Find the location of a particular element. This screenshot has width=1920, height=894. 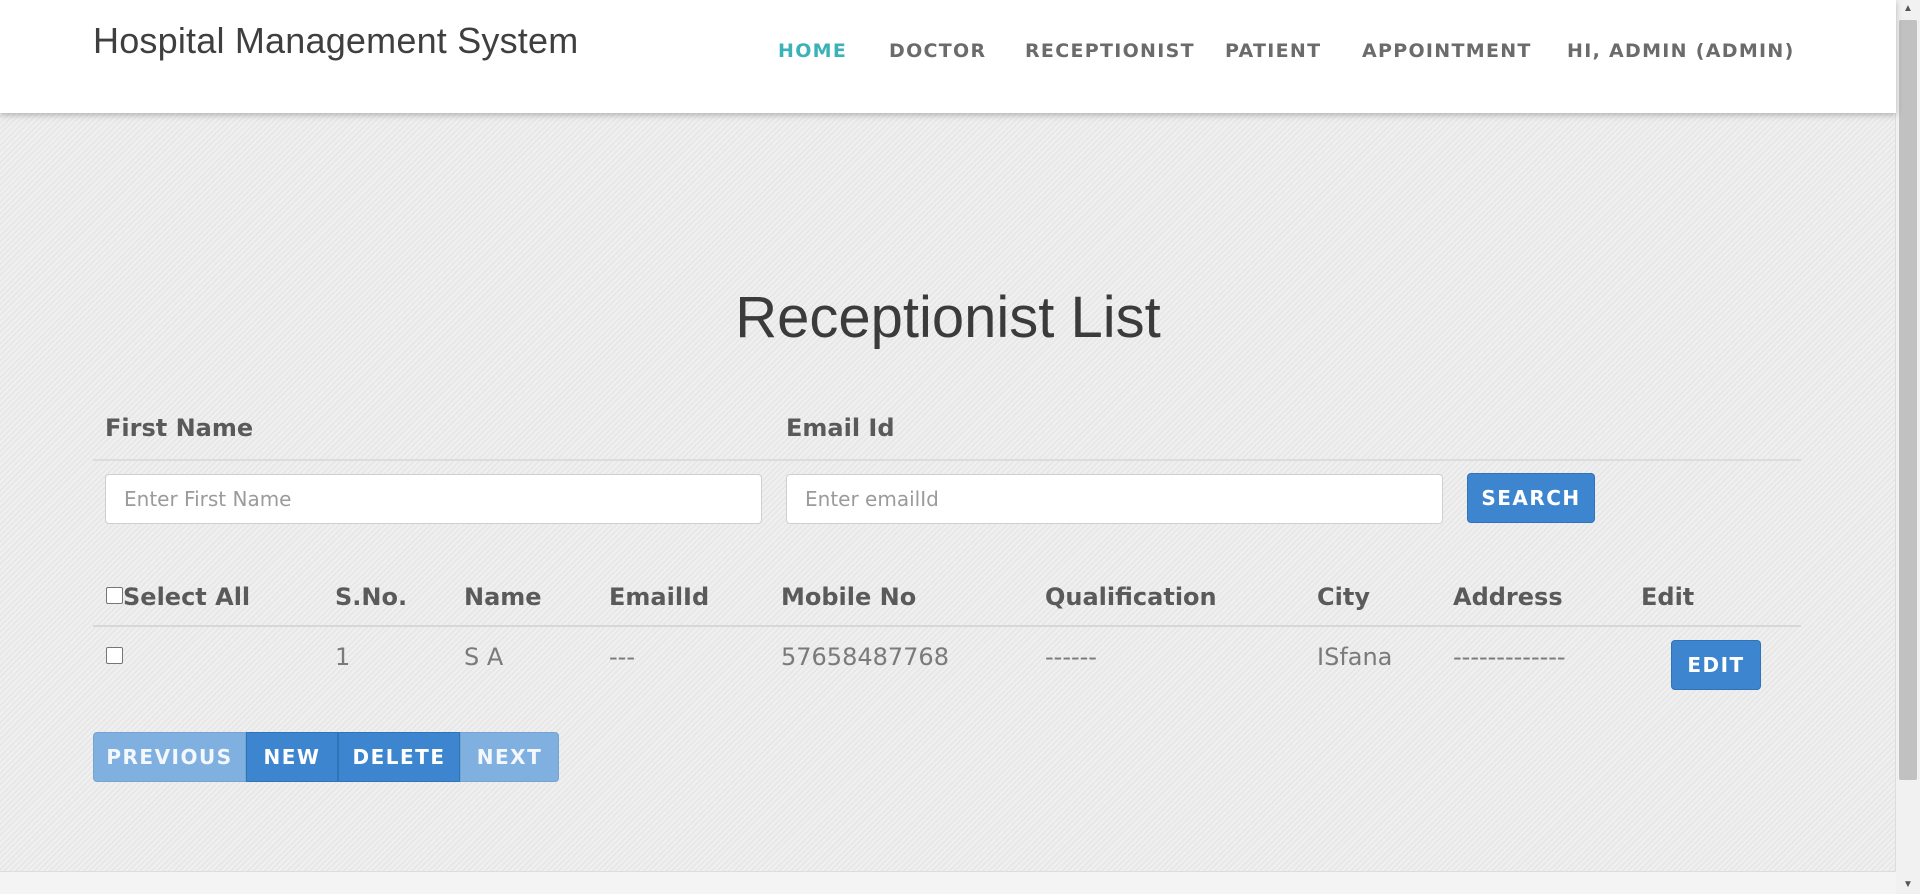

row-checkbox is located at coordinates (114, 655).